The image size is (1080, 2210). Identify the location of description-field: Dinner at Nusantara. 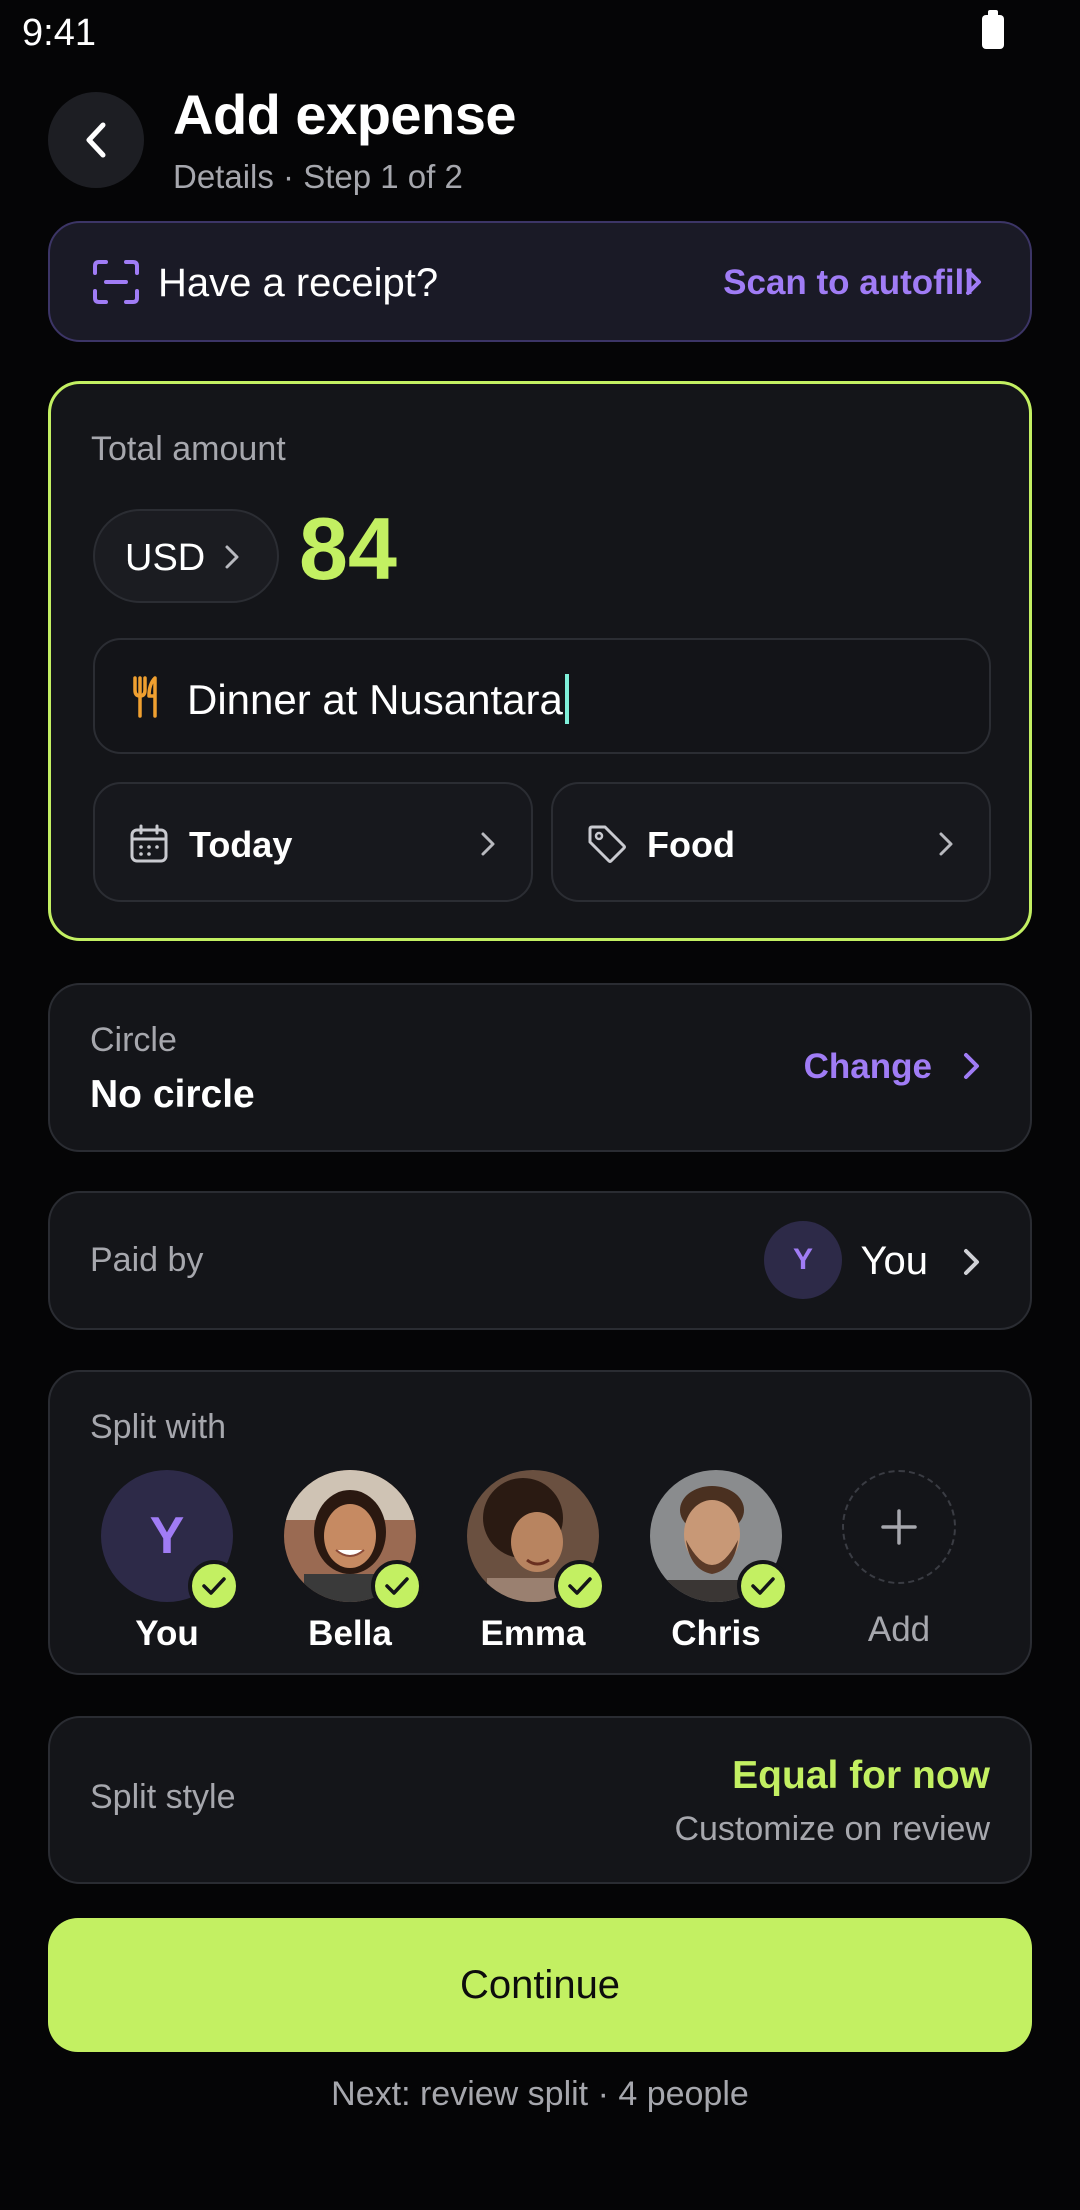
(542, 696).